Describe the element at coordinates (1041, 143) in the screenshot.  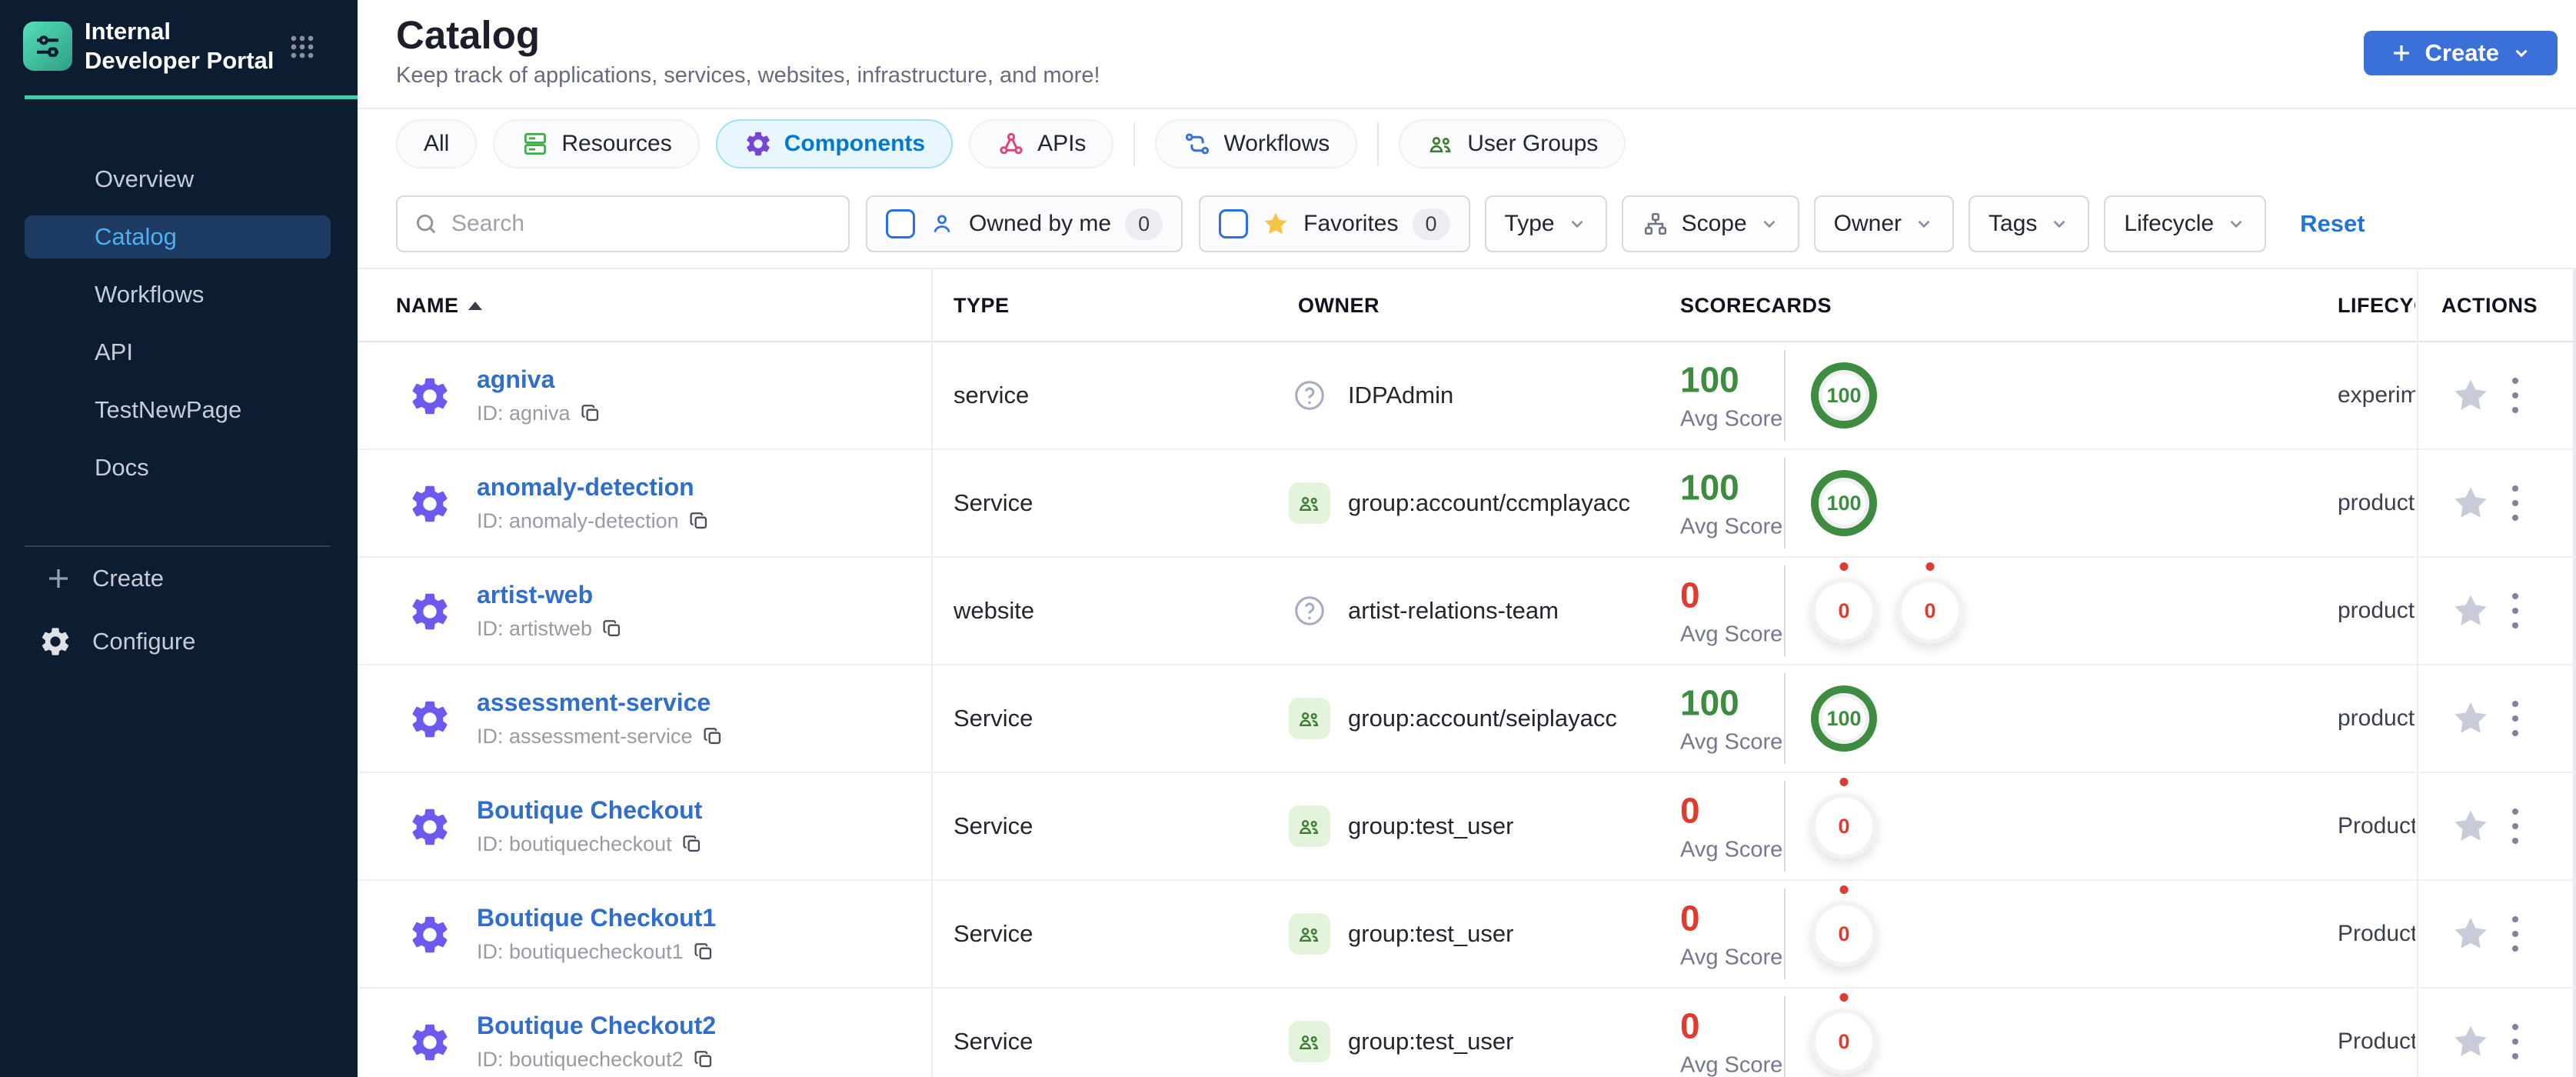
I see `tab-apis: APIs` at that location.